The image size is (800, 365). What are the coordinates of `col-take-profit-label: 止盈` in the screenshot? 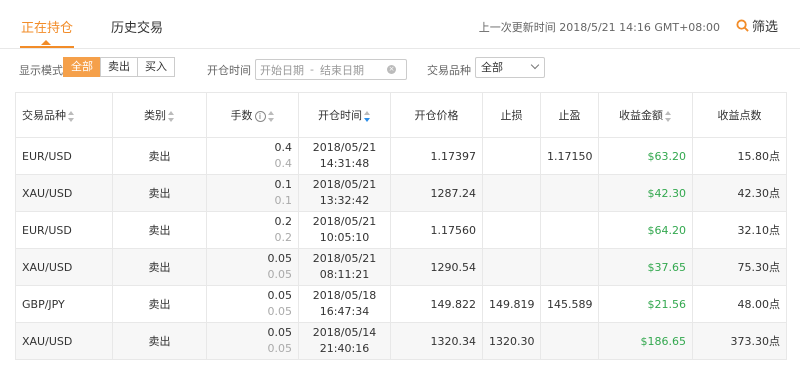 It's located at (569, 115).